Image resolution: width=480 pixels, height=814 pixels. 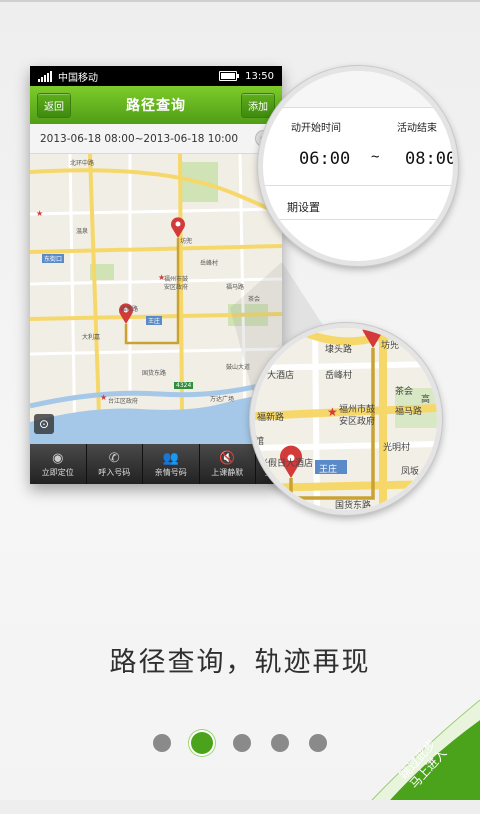 What do you see at coordinates (358, 166) in the screenshot?
I see `zoom-time-settings: 动开始时间 活动结束 06:00 ~ 08:00 期设置` at bounding box center [358, 166].